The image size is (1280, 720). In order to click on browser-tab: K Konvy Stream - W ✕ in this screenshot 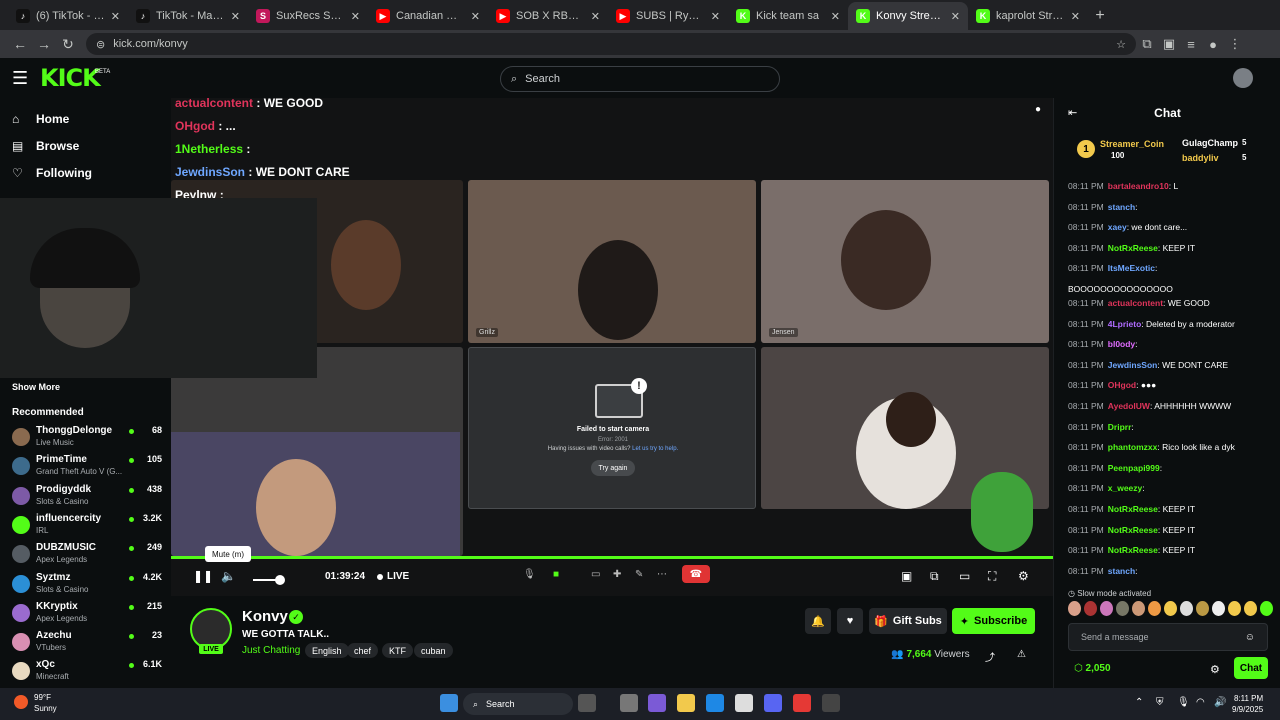, I will do `click(908, 16)`.